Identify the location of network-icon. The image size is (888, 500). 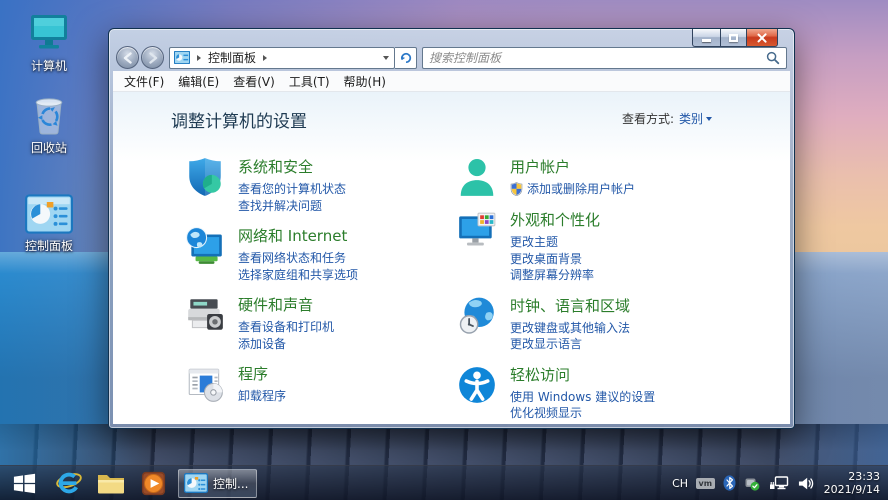
(778, 483).